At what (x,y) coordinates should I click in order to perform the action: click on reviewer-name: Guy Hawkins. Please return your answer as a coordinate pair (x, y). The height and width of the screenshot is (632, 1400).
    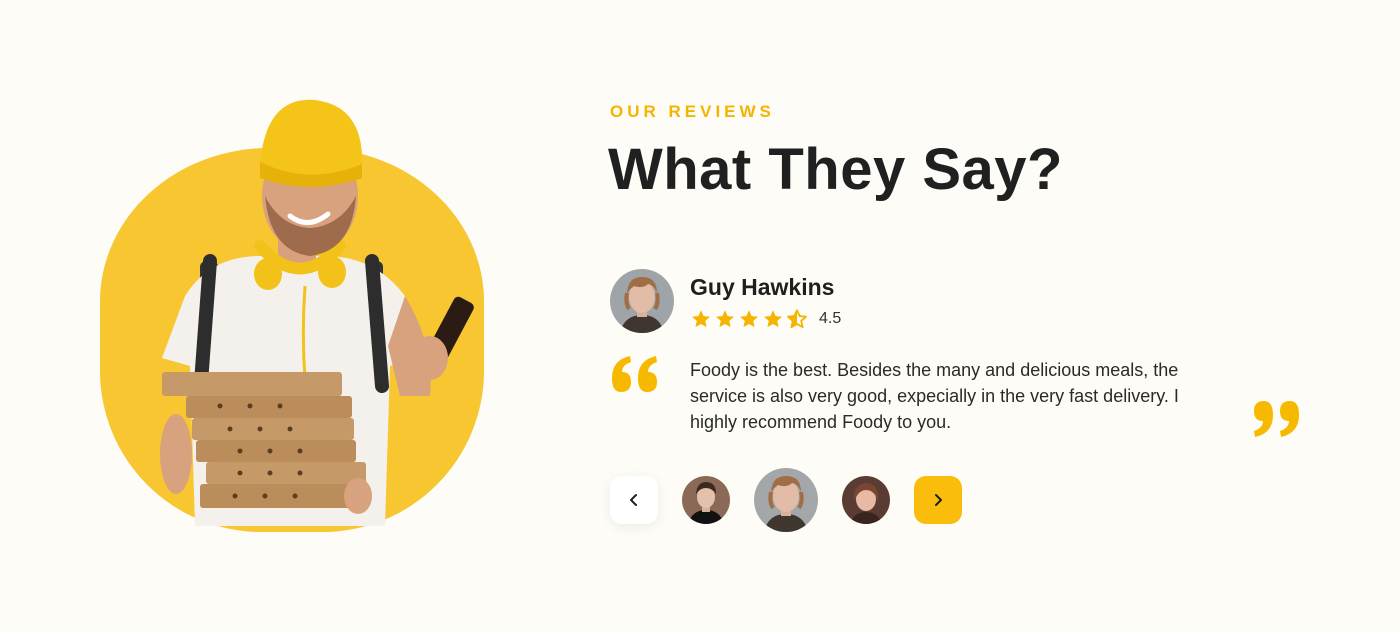
    Looking at the image, I should click on (762, 287).